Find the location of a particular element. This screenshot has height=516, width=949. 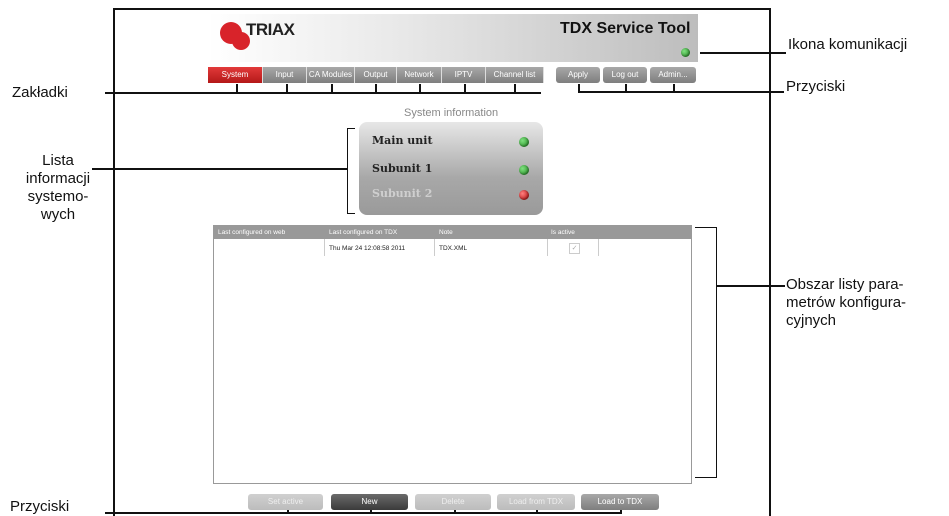

row-tdx-date: Thu Mar 24 12:08:58 2011 is located at coordinates (367, 248).